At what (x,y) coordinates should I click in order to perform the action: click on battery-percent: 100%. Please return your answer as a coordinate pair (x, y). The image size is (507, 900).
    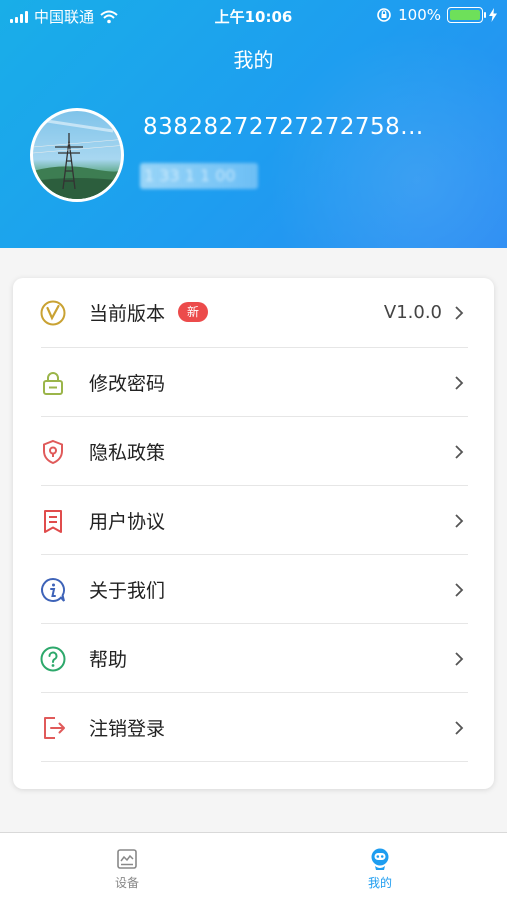
    Looking at the image, I should click on (419, 15).